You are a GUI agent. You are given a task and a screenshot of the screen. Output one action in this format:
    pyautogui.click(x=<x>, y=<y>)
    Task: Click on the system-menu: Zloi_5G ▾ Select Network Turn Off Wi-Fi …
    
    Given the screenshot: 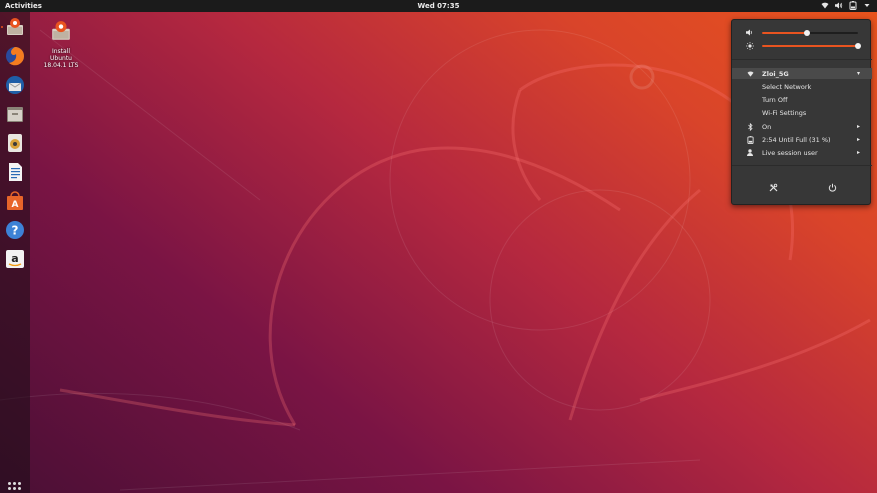 What is the action you would take?
    pyautogui.click(x=801, y=112)
    